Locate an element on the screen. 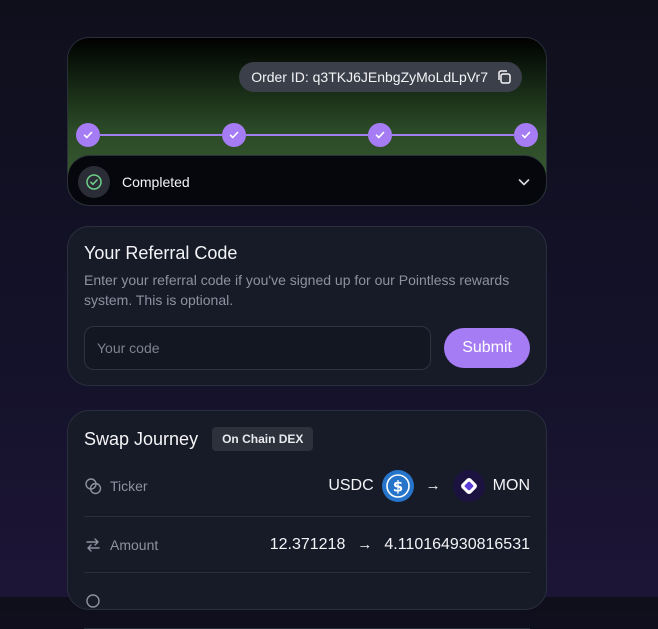 The image size is (658, 629). amount-label: Amount is located at coordinates (134, 544).